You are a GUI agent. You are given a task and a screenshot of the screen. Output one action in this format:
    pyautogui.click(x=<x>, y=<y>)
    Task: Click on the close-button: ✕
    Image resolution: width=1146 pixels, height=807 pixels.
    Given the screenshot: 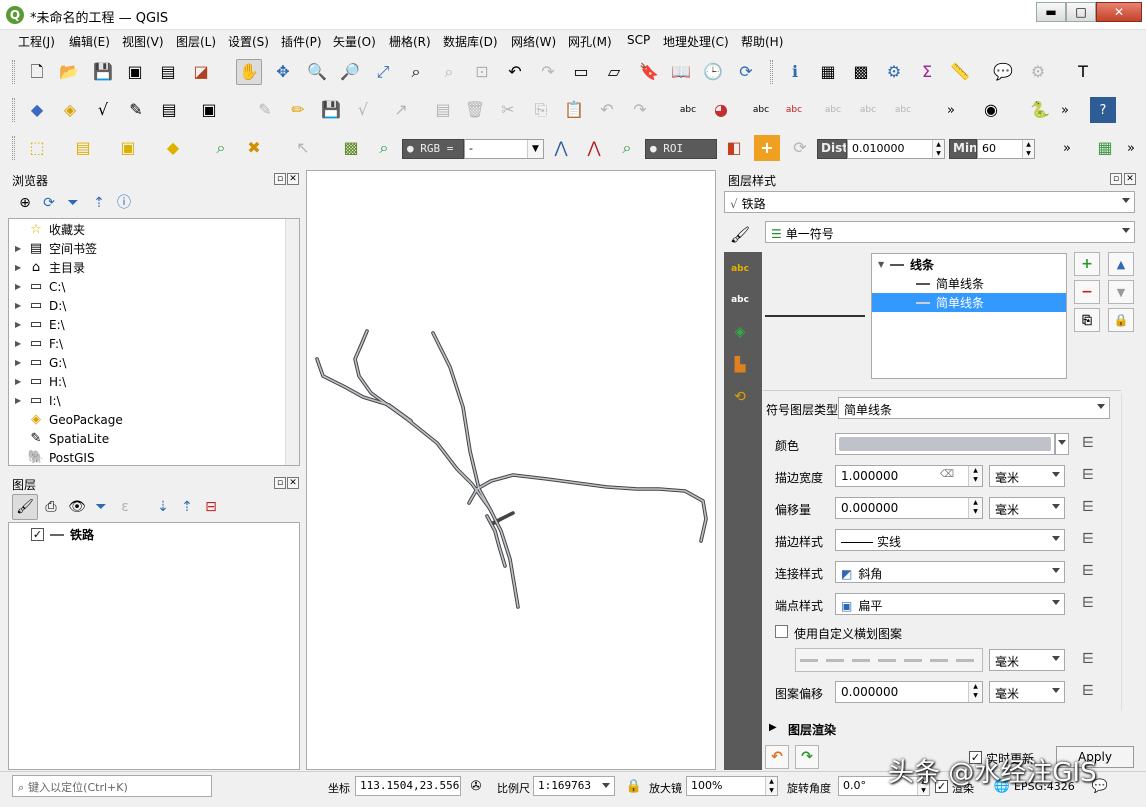 What is the action you would take?
    pyautogui.click(x=1119, y=12)
    